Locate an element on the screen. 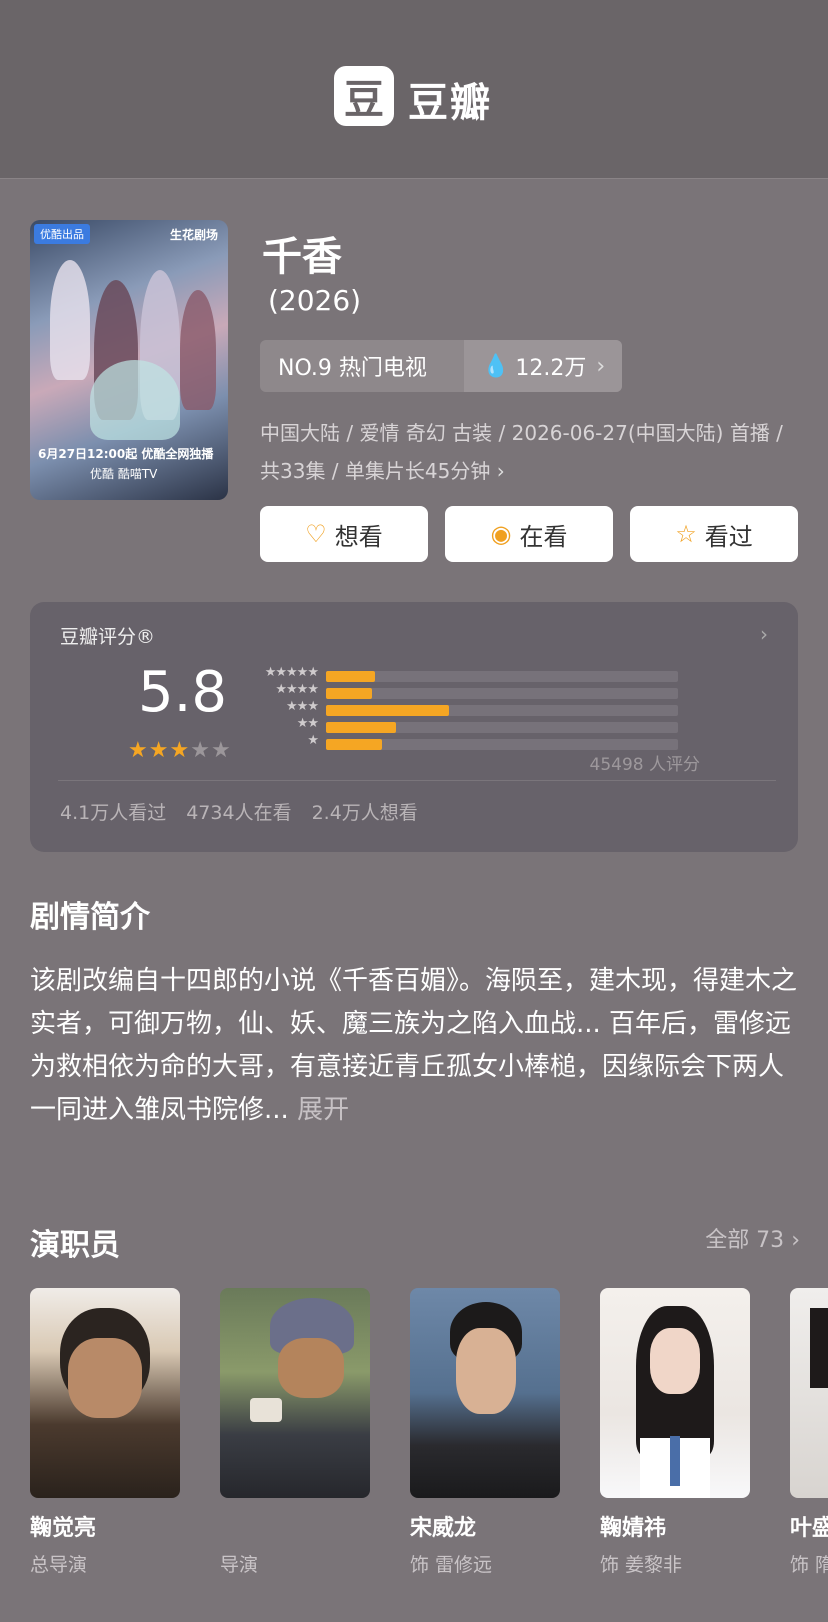 Image resolution: width=828 pixels, height=1622 pixels. heat-value: 12.2万 is located at coordinates (551, 368).